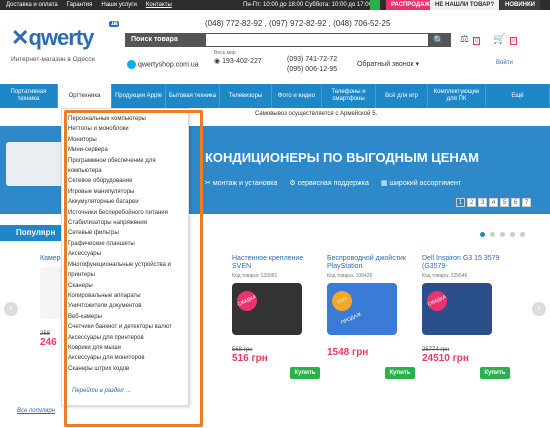 The width and height of the screenshot is (550, 428). What do you see at coordinates (238, 57) in the screenshot?
I see `phone-mid: Весь мир ◉ 193-402-227` at bounding box center [238, 57].